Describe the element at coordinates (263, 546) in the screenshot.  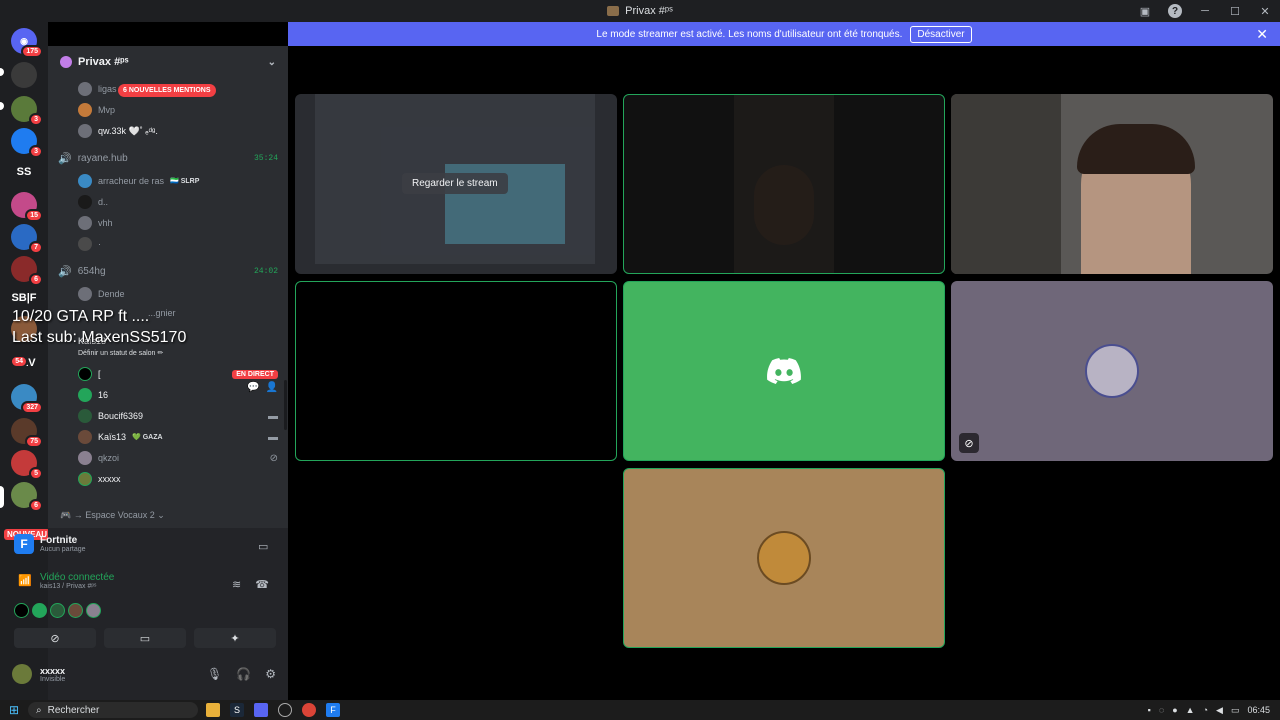
I see `screen-share-icon: ▭` at that location.